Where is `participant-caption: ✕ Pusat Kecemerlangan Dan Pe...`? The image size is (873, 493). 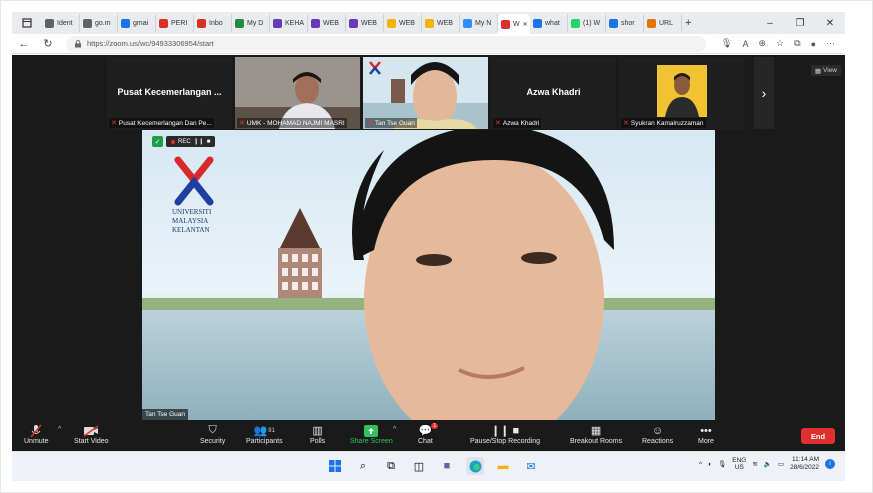 participant-caption: ✕ Pusat Kecemerlangan Dan Pe... is located at coordinates (161, 123).